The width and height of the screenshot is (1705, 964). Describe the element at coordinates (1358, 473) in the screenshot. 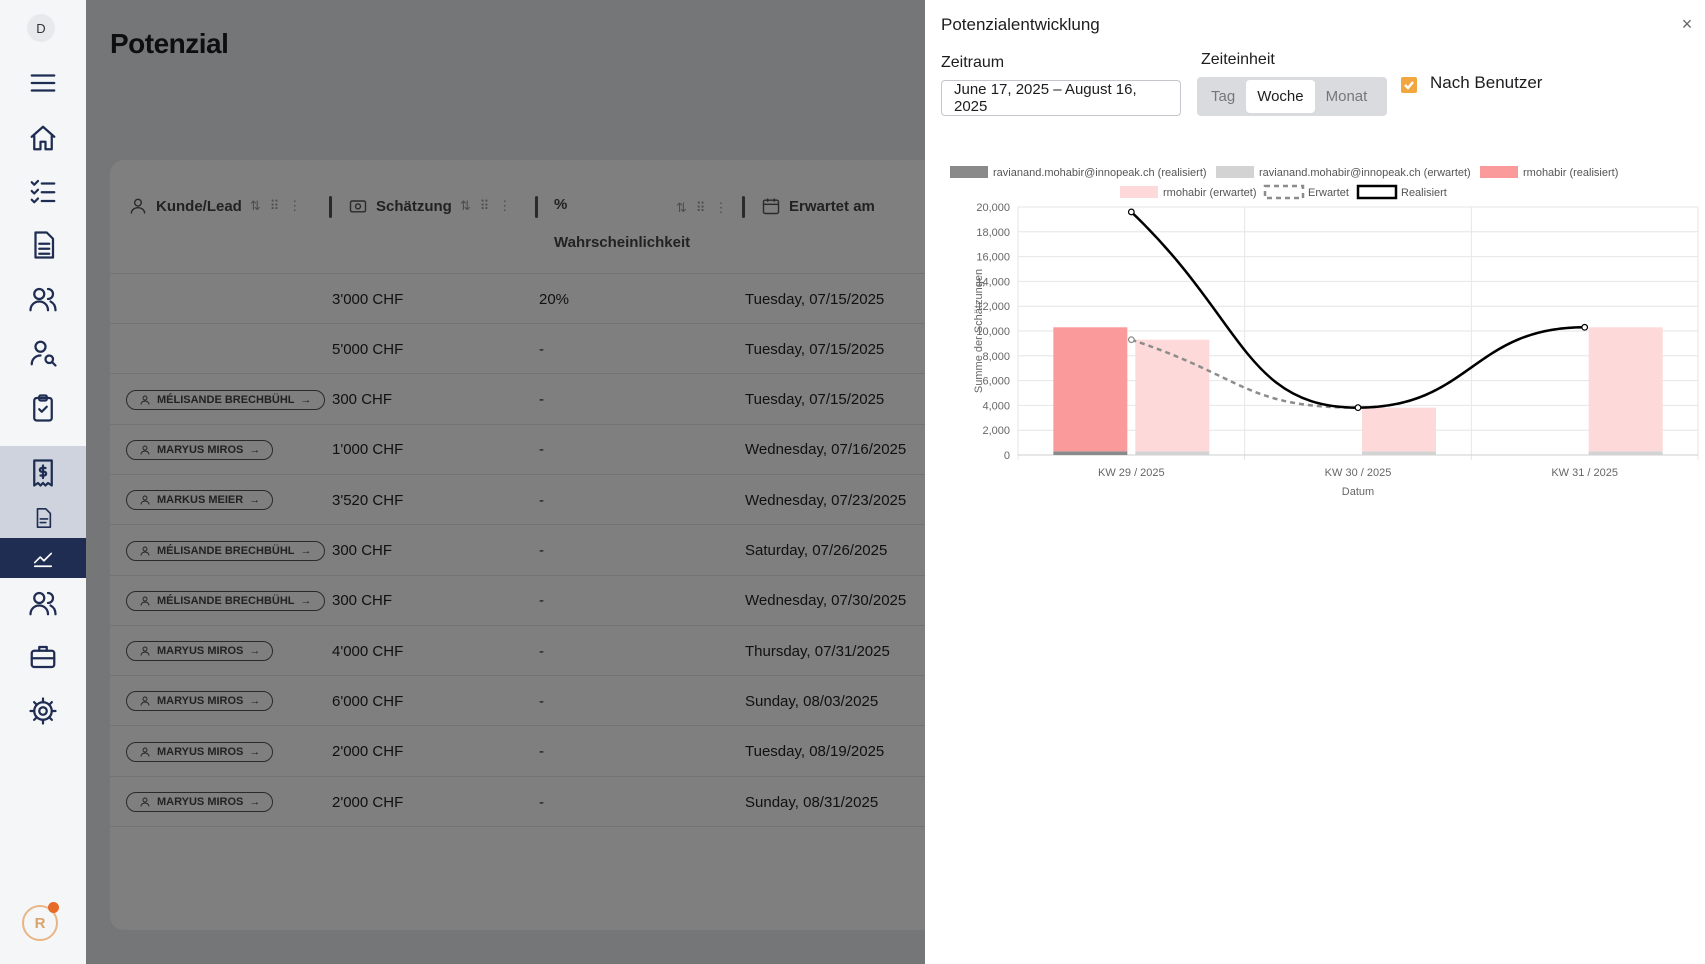

I see `x-tick-label: KW 30 / 2025` at that location.